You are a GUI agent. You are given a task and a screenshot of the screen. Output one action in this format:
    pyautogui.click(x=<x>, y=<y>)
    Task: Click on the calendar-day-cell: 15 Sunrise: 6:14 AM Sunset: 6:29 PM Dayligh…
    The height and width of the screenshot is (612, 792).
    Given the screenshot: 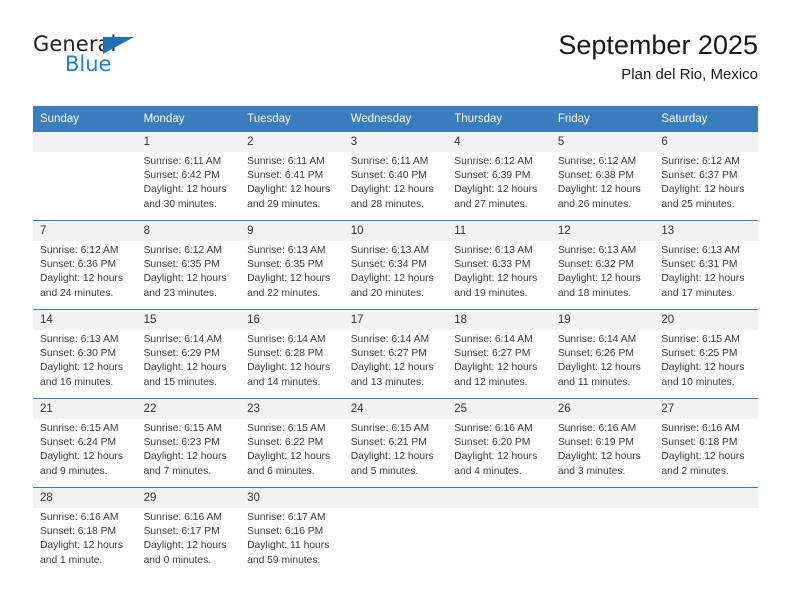 What is the action you would take?
    pyautogui.click(x=188, y=354)
    